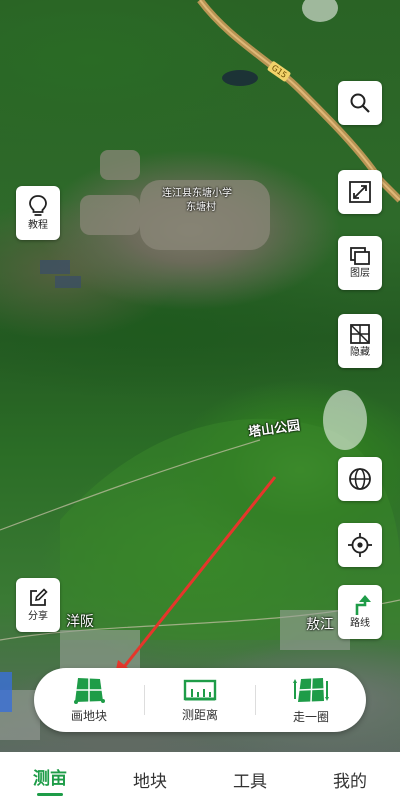 The width and height of the screenshot is (400, 807). Describe the element at coordinates (199, 715) in the screenshot. I see `measure-distance-label: 测距离` at that location.